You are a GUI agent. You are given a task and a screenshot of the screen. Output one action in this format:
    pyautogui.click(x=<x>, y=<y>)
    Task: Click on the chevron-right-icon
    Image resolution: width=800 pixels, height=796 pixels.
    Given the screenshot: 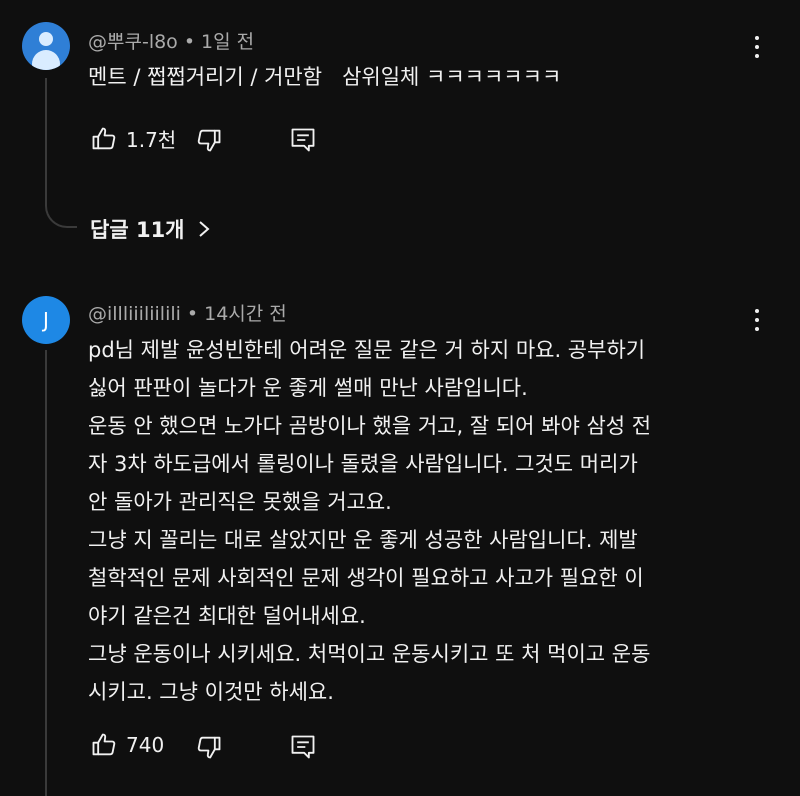 What is the action you would take?
    pyautogui.click(x=204, y=229)
    